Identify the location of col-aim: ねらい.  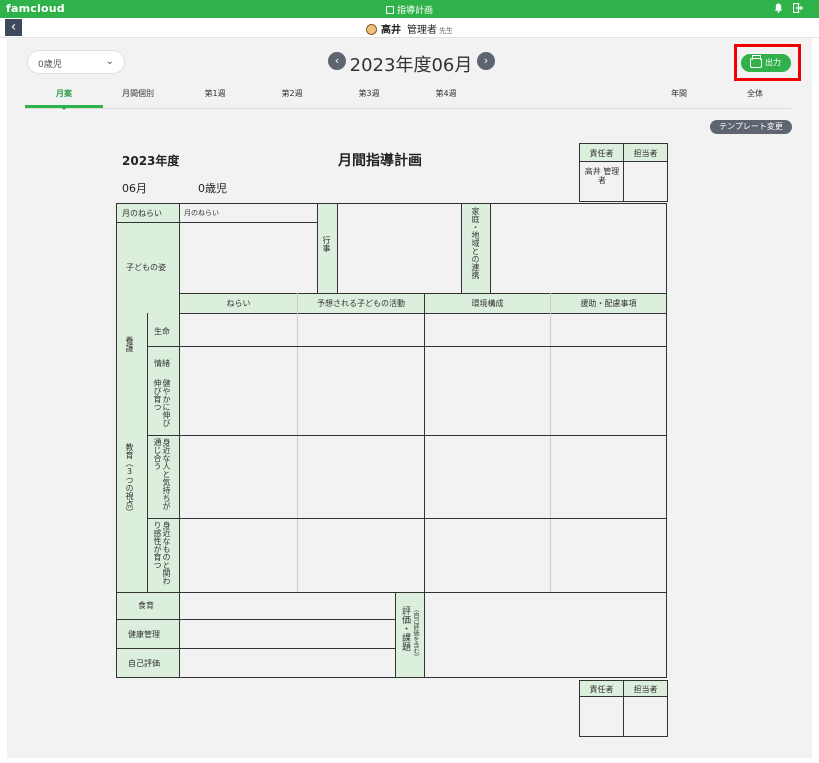
(238, 303).